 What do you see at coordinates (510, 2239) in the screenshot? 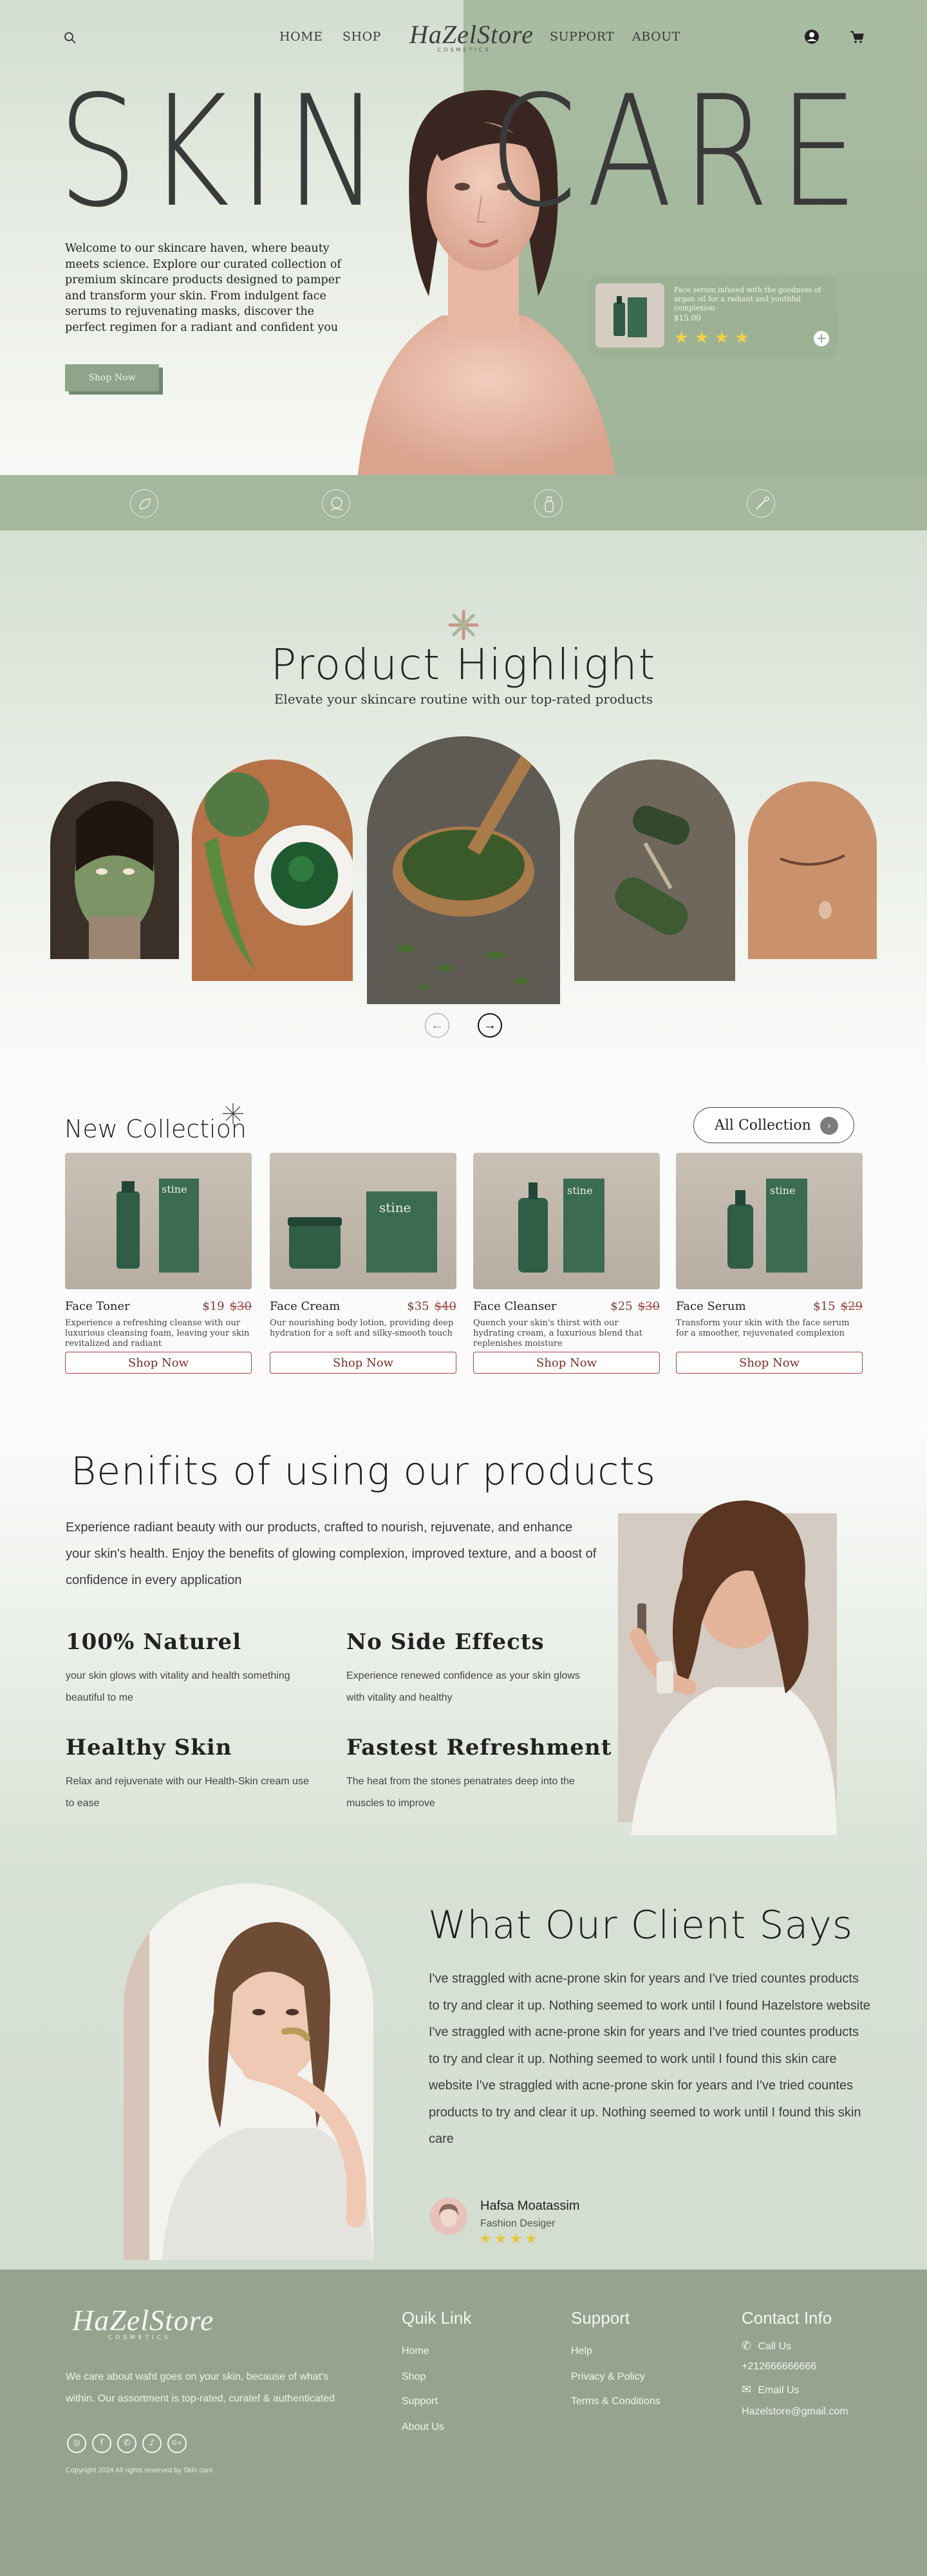
I see `client-rating-stars: ★★★★` at bounding box center [510, 2239].